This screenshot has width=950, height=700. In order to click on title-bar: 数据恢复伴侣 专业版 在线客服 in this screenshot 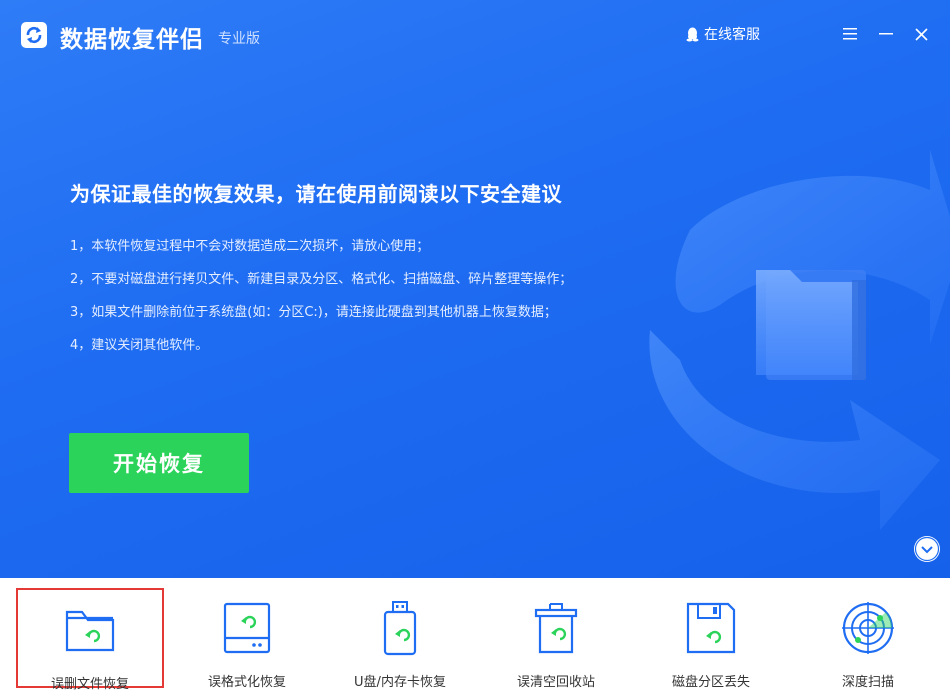, I will do `click(475, 35)`.